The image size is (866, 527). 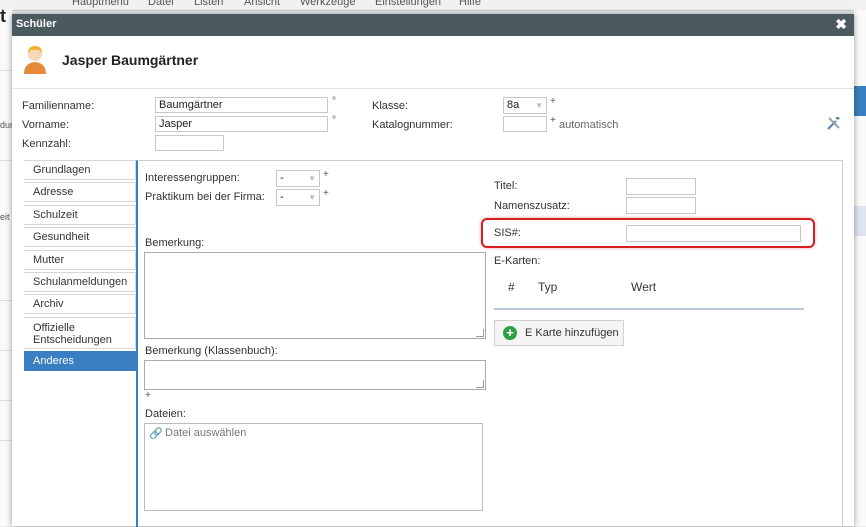 I want to click on add-ekarte-label: E Karte hinzufügen, so click(x=572, y=333).